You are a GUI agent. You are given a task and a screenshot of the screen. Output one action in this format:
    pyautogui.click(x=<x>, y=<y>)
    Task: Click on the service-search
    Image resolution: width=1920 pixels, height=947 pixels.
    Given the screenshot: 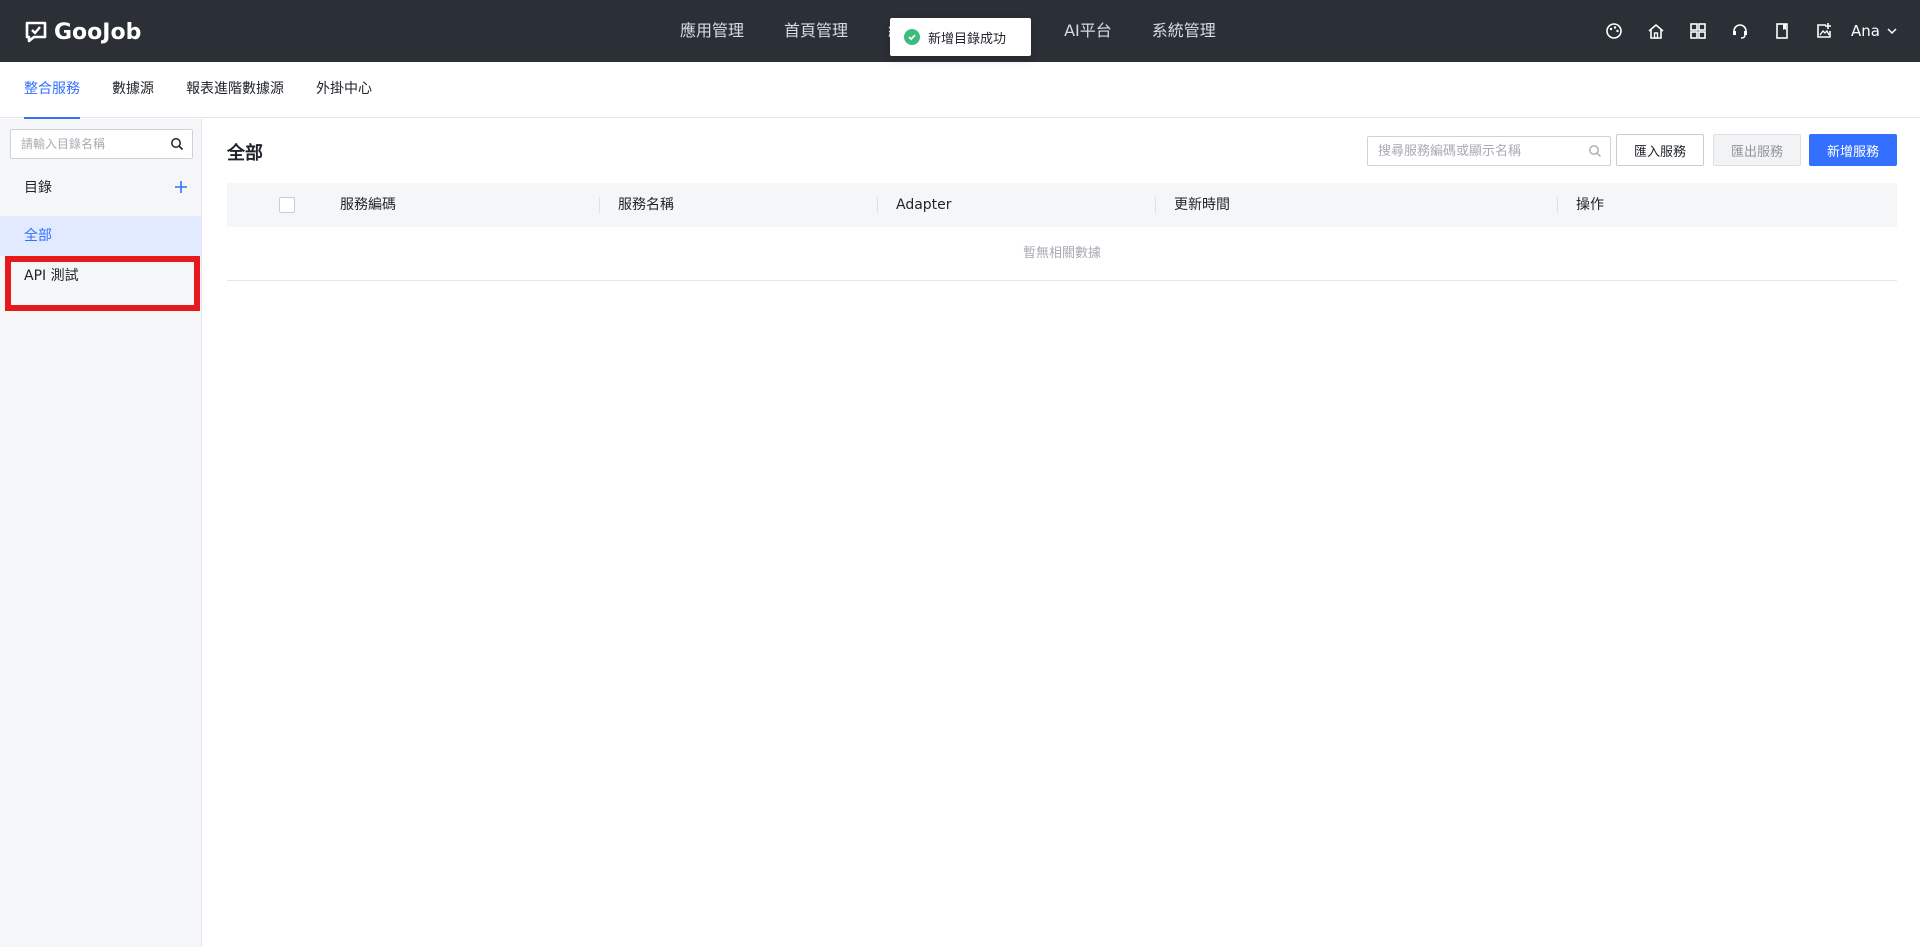 What is the action you would take?
    pyautogui.click(x=1489, y=151)
    